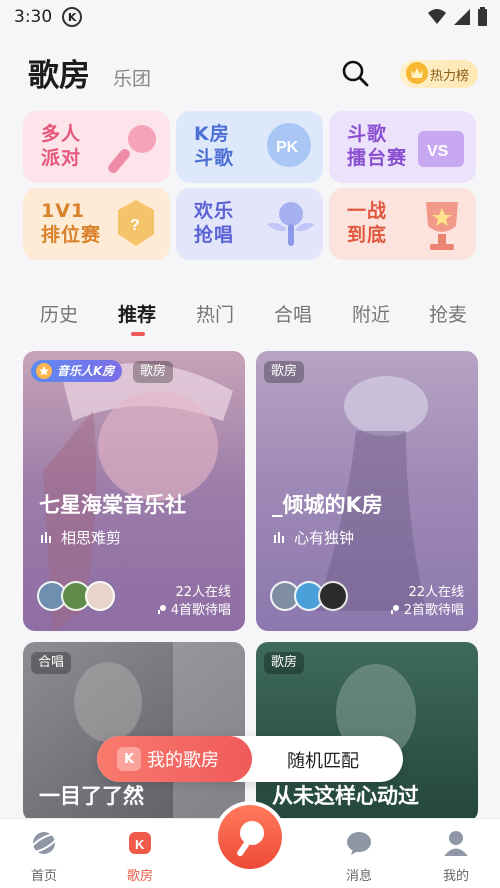 The image size is (500, 888). I want to click on hot-ranking-button: 热力榜, so click(439, 74).